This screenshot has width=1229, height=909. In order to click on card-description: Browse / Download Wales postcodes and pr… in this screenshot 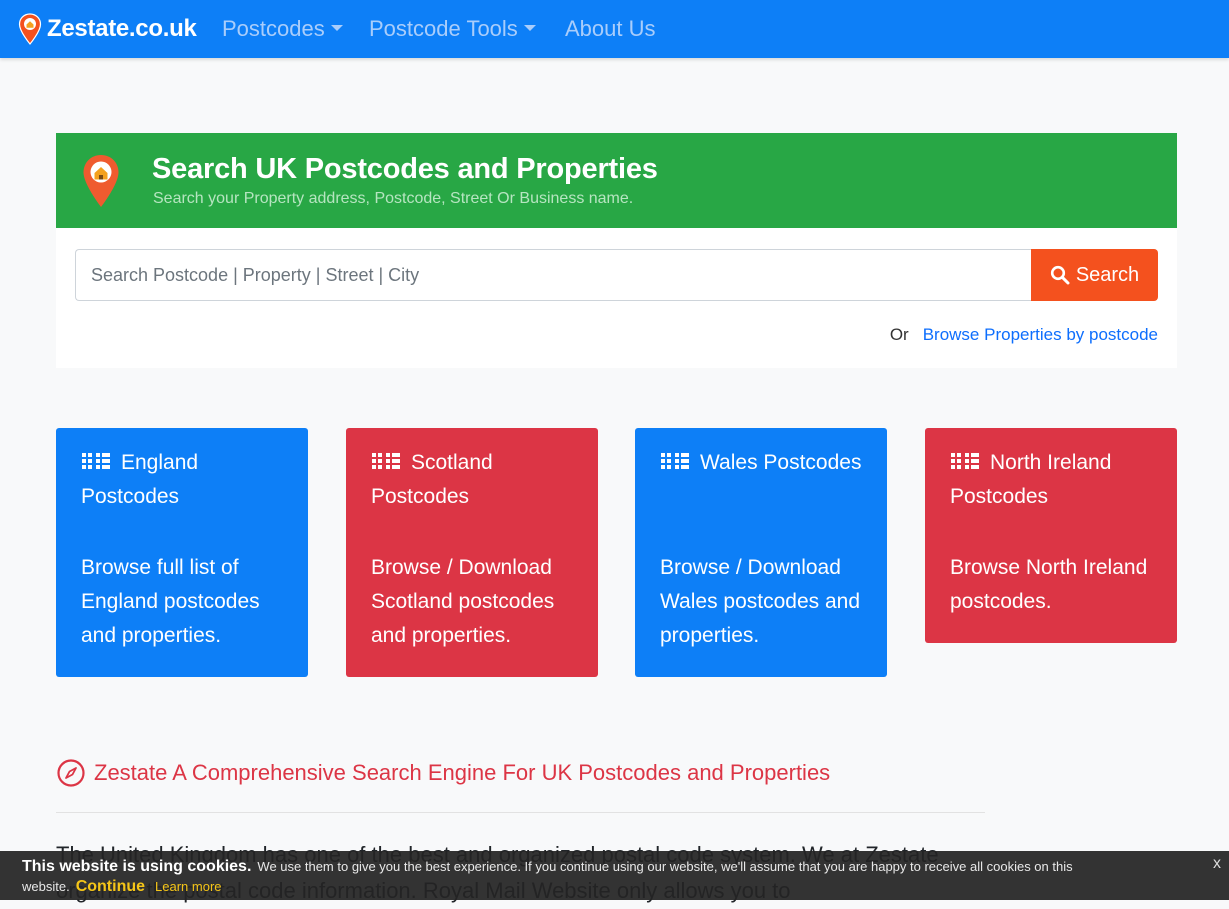, I will do `click(760, 601)`.